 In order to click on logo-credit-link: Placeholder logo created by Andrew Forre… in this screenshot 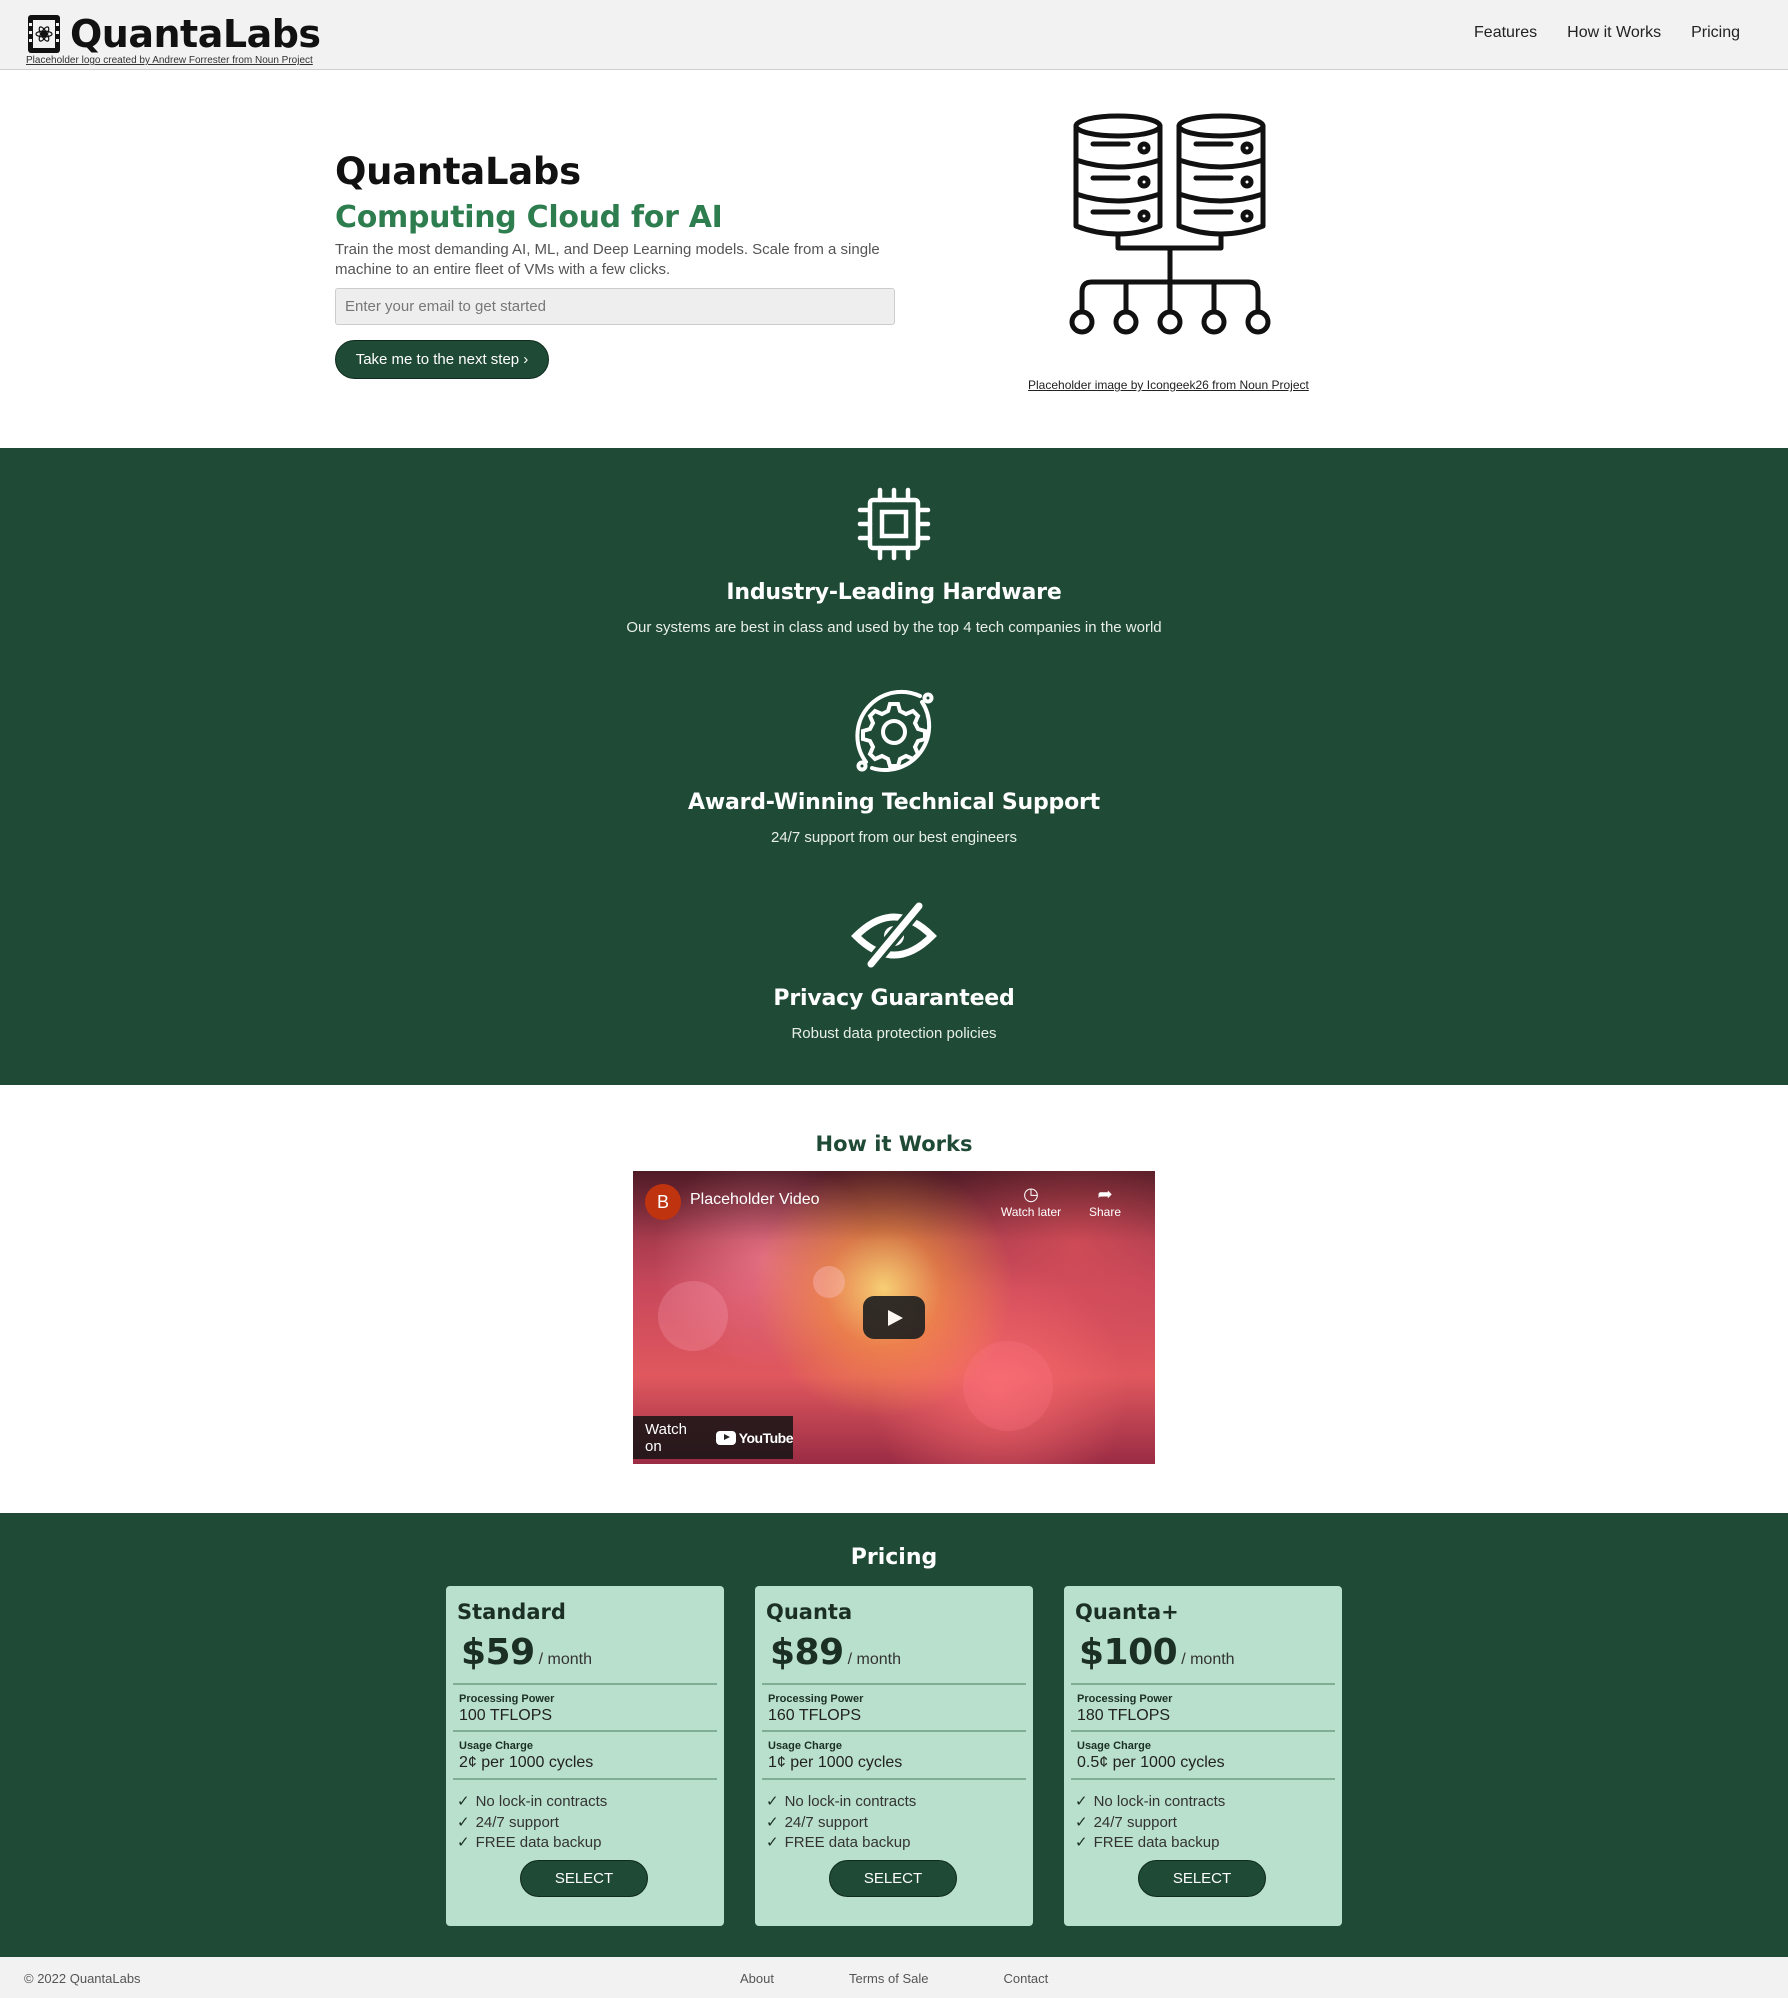, I will do `click(169, 60)`.